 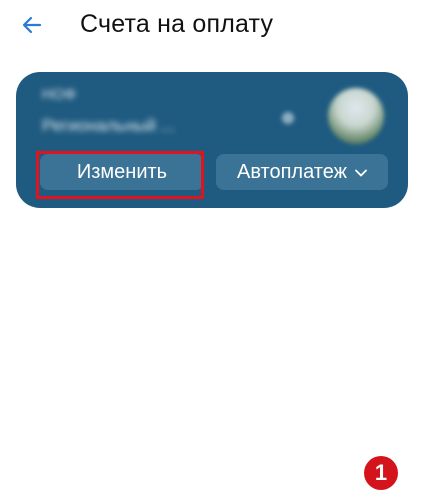 What do you see at coordinates (288, 118) in the screenshot?
I see `blurred-marker` at bounding box center [288, 118].